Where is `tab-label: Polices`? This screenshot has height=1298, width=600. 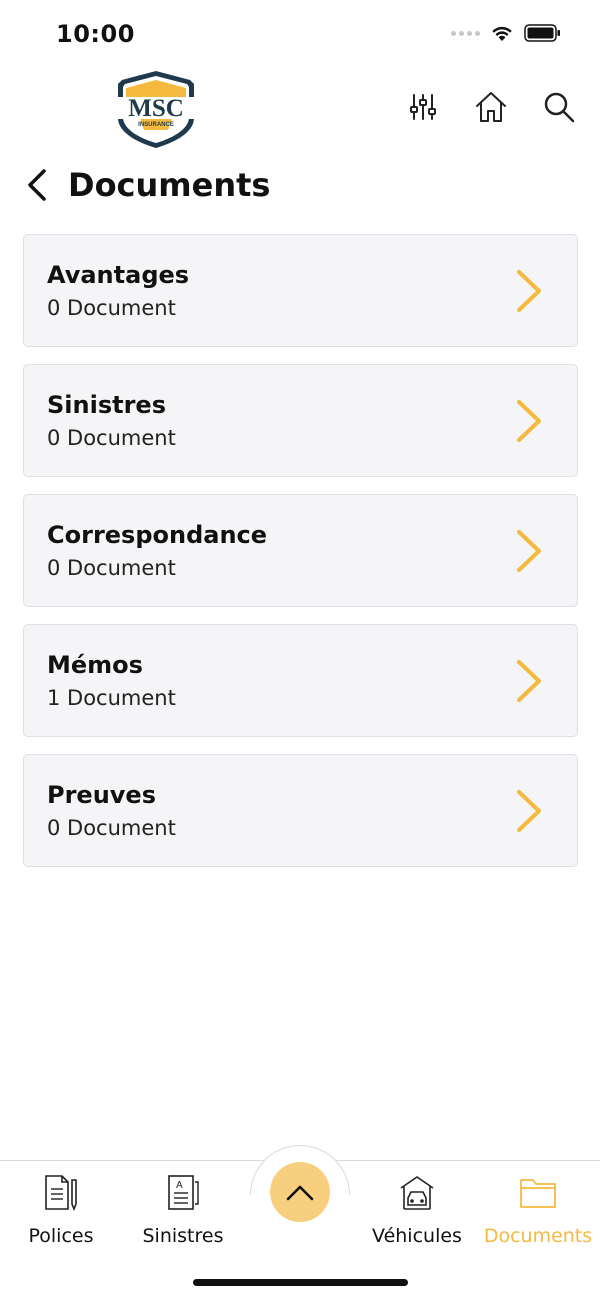
tab-label: Polices is located at coordinates (61, 1236).